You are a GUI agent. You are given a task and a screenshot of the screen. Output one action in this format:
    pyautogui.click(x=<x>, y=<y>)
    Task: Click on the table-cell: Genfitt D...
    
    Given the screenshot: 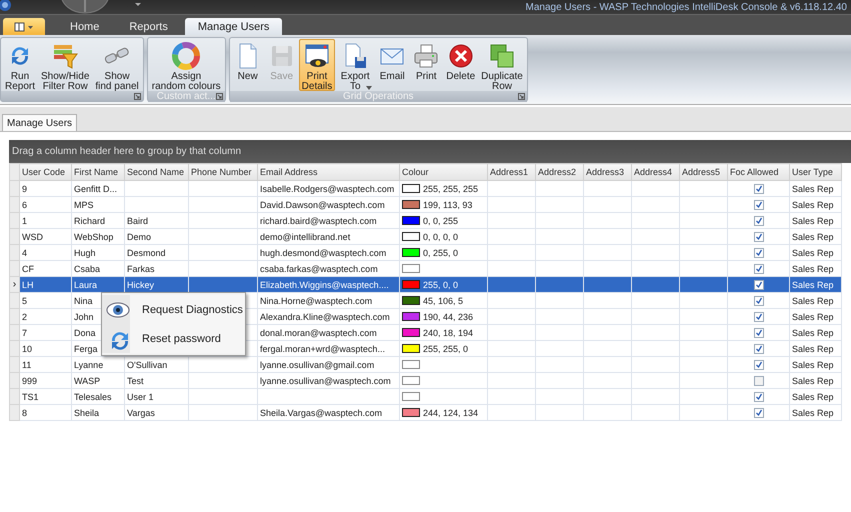 What is the action you would take?
    pyautogui.click(x=98, y=188)
    